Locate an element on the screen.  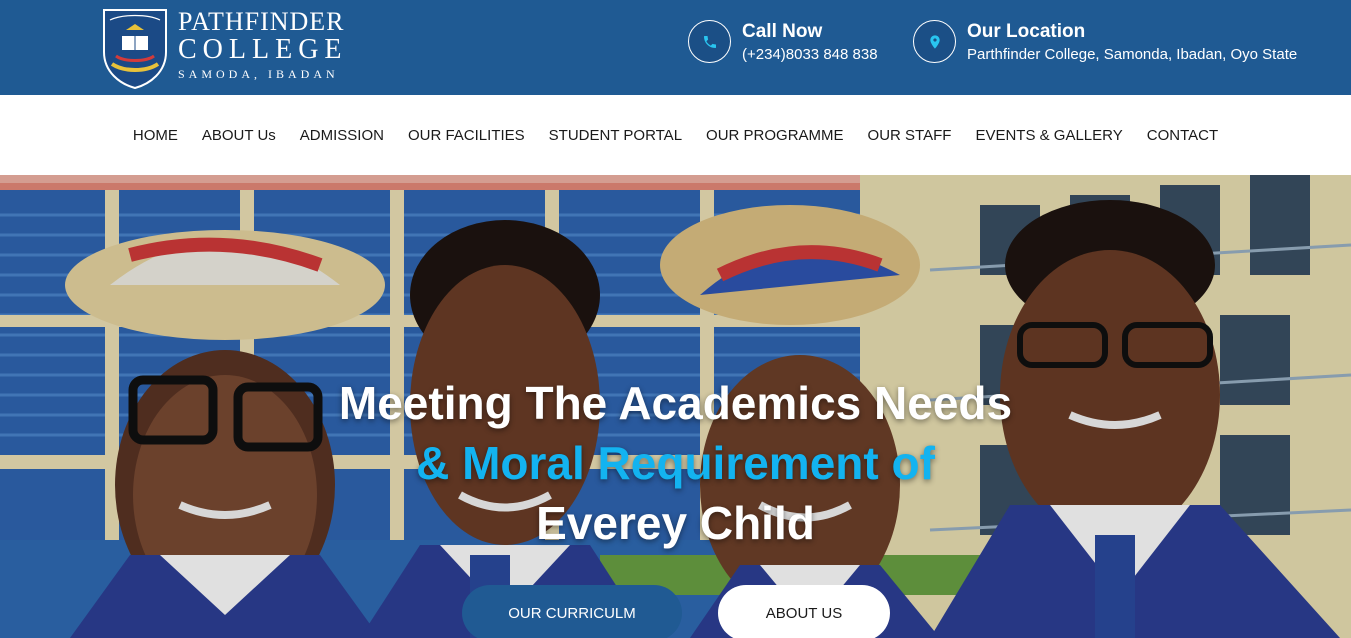
hero-heading-line1: Meeting The Academics Needs is located at coordinates (675, 403).